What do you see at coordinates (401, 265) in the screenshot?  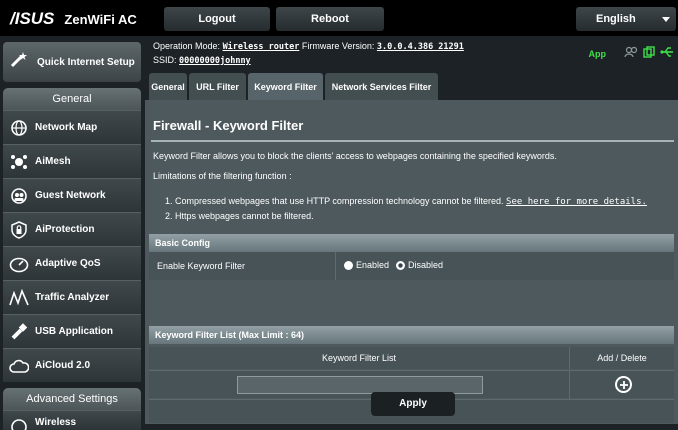 I see `disabled-radio` at bounding box center [401, 265].